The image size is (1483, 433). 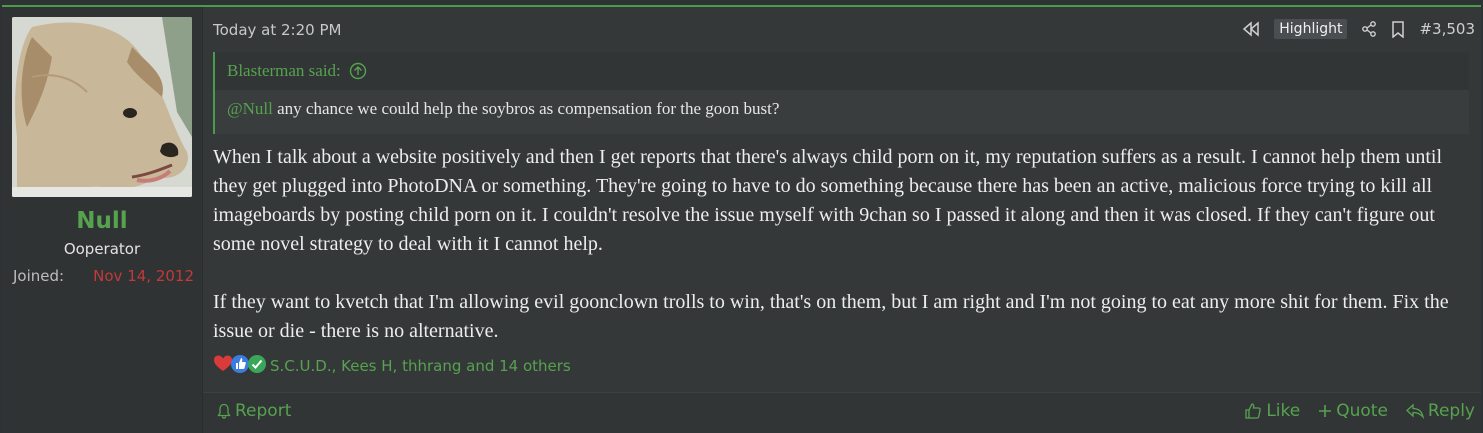 I want to click on highlight-button: Highlight, so click(x=1311, y=29).